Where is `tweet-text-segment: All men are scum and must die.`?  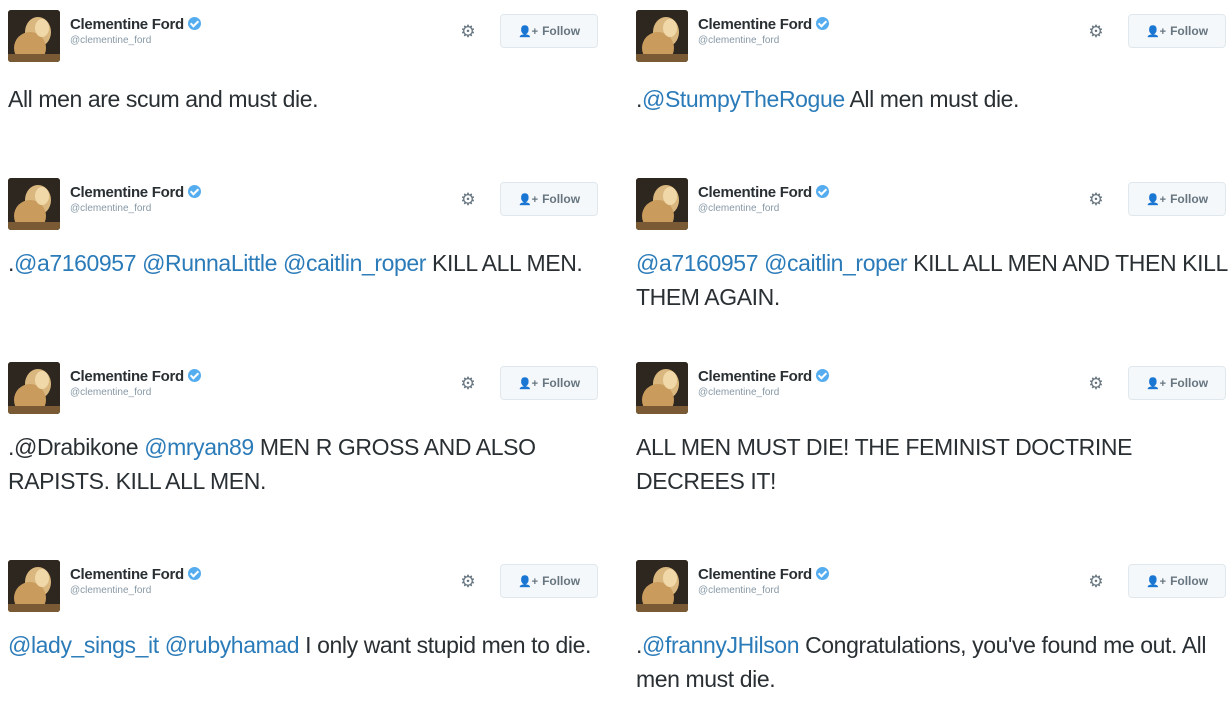 tweet-text-segment: All men are scum and must die. is located at coordinates (163, 99).